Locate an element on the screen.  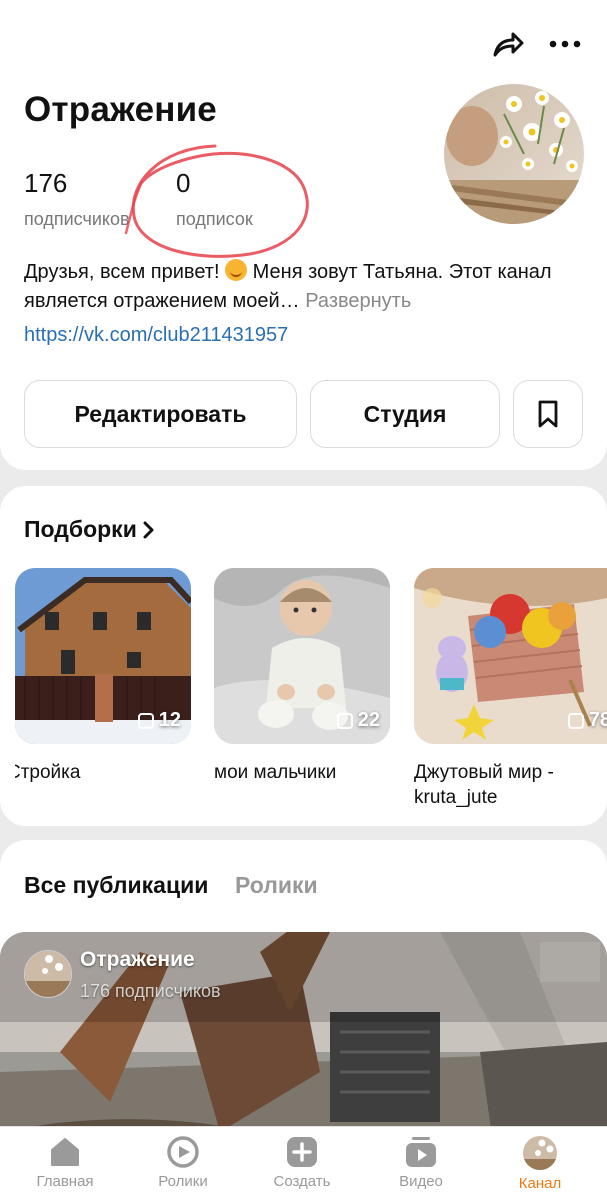
video-channel-avatar is located at coordinates (48, 974).